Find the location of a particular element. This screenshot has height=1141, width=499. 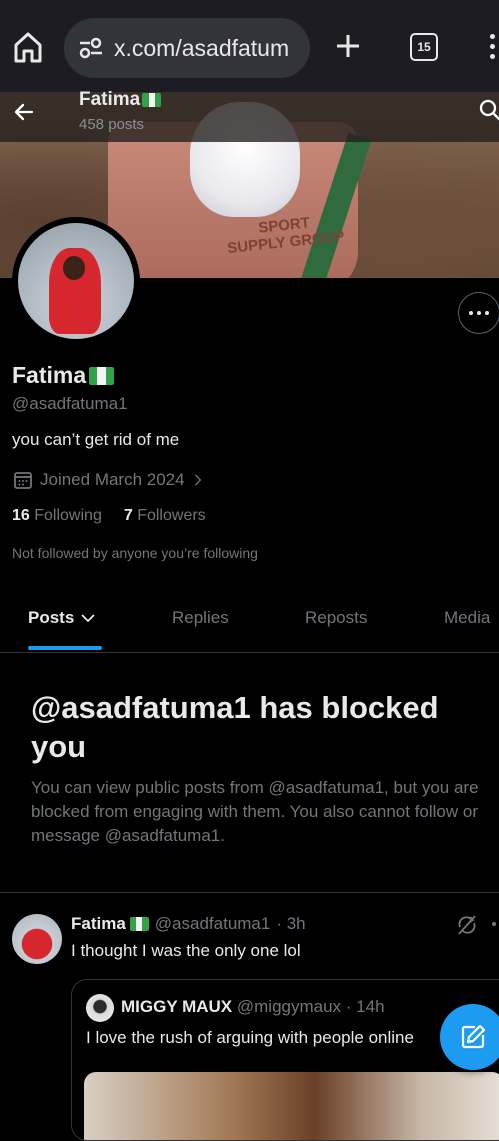

joined-date: Joined March 2024 is located at coordinates (109, 480).